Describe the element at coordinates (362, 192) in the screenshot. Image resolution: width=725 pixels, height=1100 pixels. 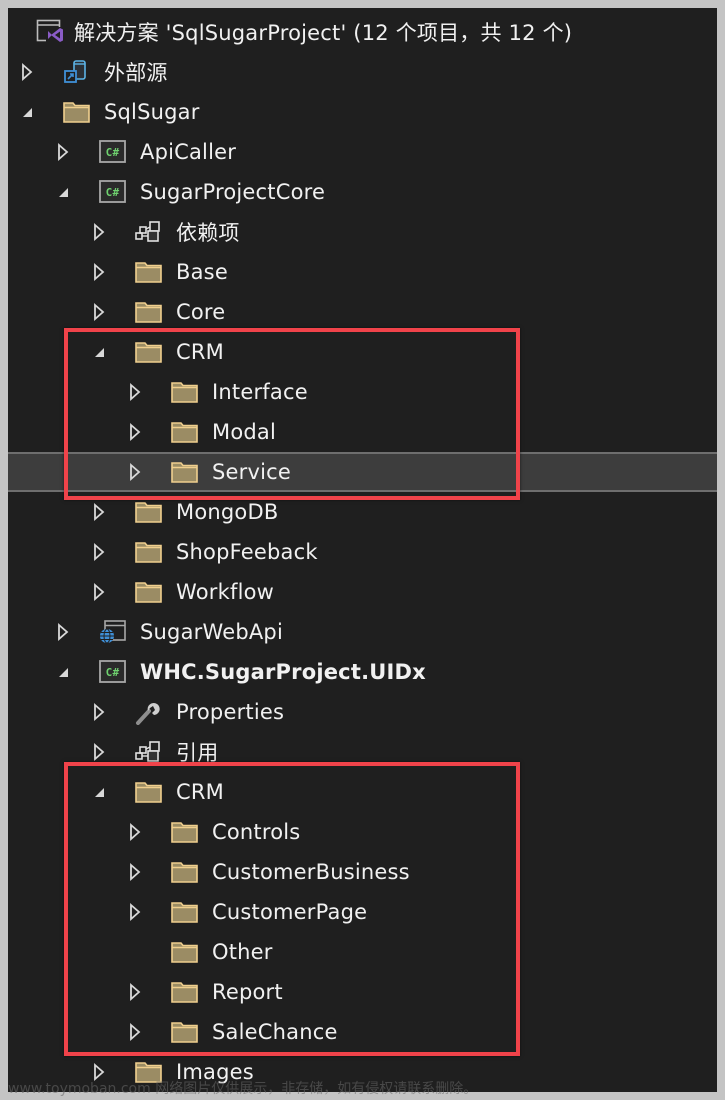
I see `tree-item-sugarprojectcore: C# SugarProjectCore` at that location.